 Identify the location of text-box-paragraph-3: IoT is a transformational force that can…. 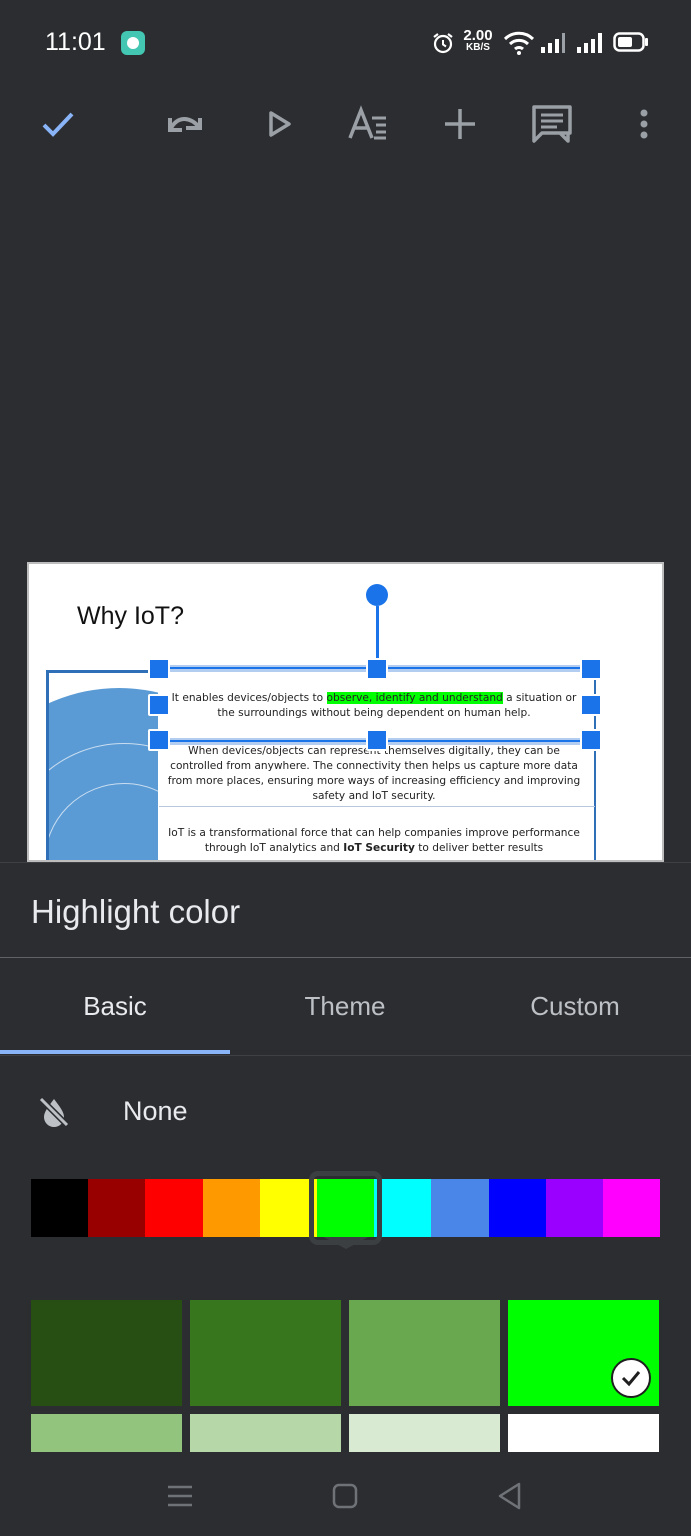
(374, 841).